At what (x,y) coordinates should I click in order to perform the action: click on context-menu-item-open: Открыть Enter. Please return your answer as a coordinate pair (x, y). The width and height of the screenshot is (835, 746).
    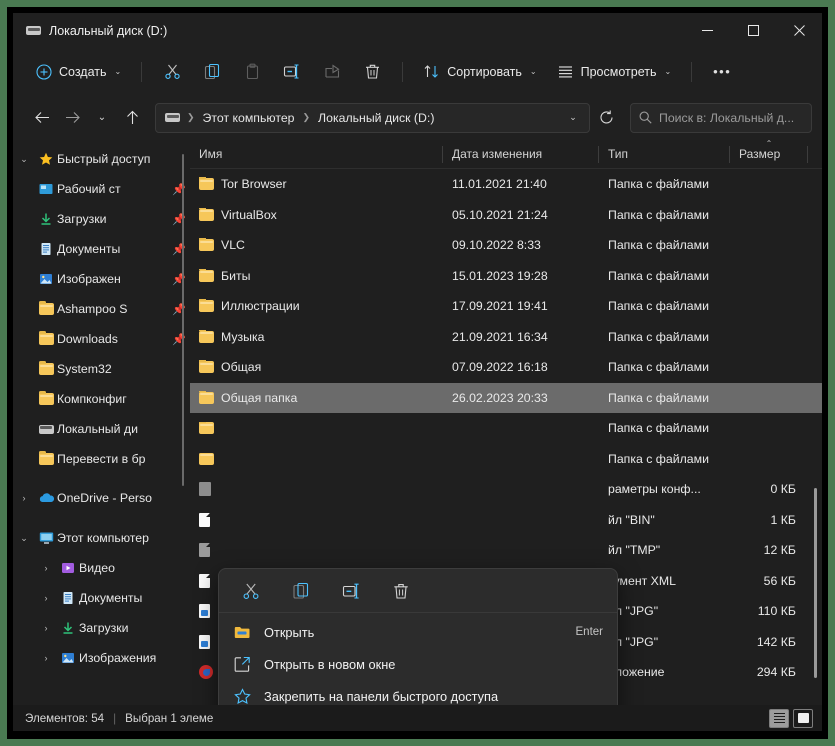
    Looking at the image, I should click on (418, 632).